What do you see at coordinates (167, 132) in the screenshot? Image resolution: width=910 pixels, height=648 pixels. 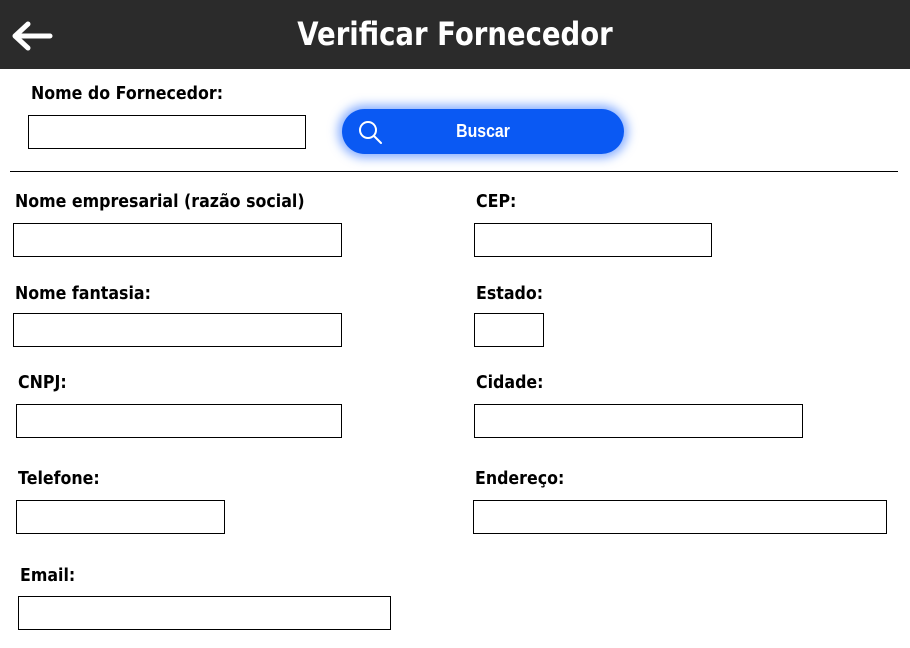 I see `supplier-name-input` at bounding box center [167, 132].